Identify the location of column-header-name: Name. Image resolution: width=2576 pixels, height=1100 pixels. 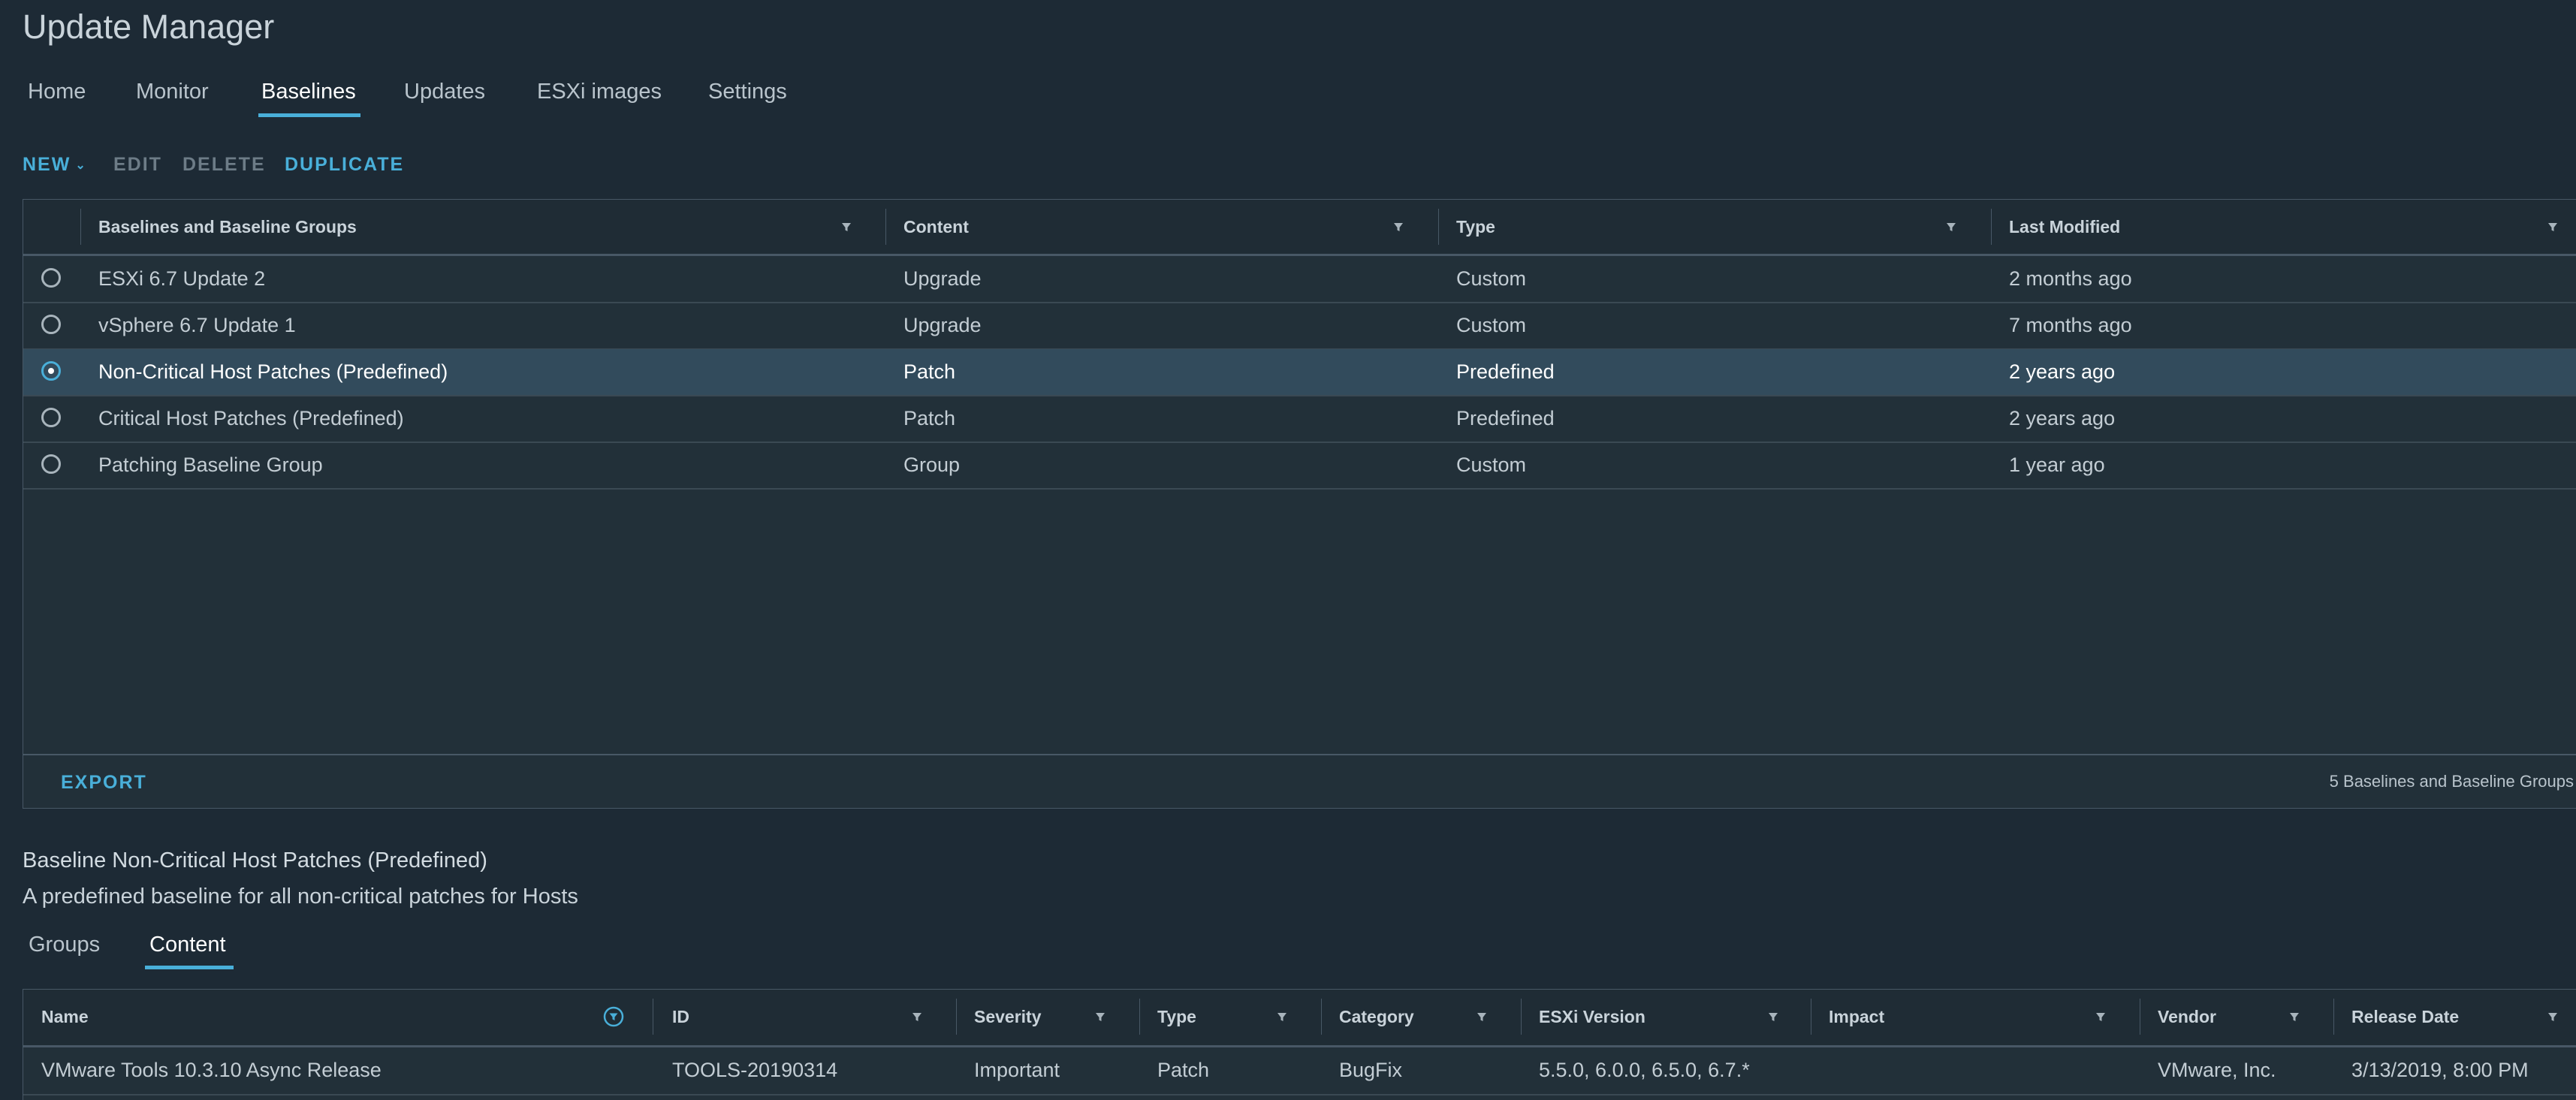
(65, 1017).